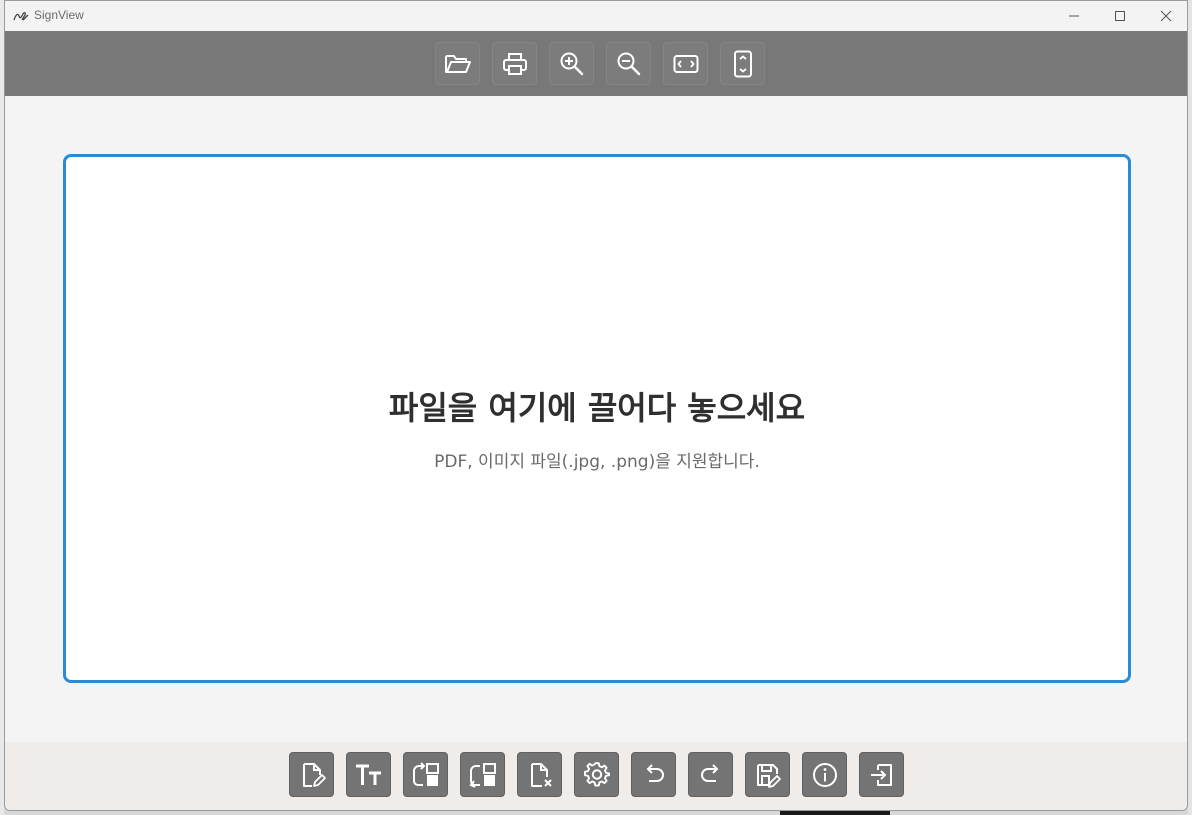 This screenshot has width=1192, height=815. I want to click on rotate-left-icon, so click(483, 775).